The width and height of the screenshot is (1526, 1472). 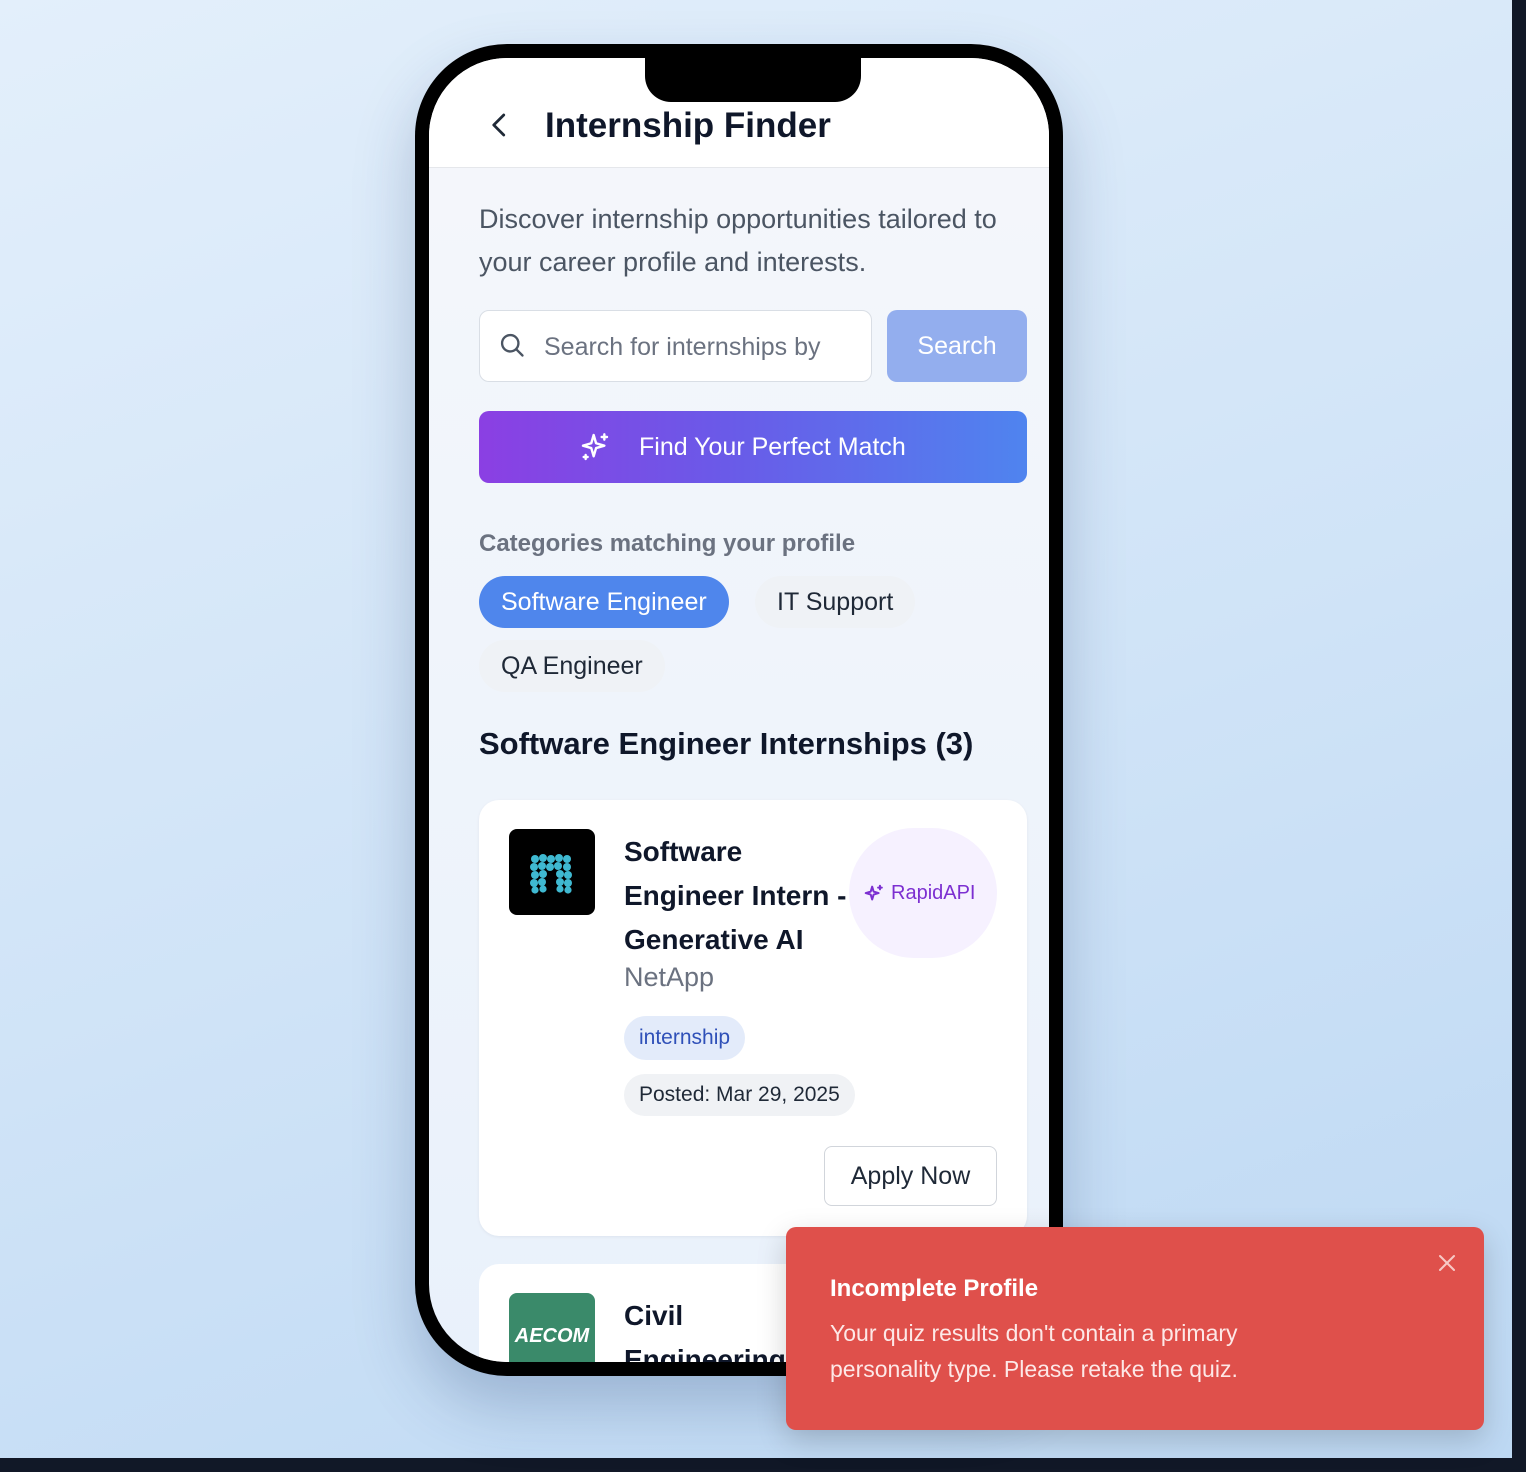 What do you see at coordinates (753, 80) in the screenshot?
I see `phone-notch` at bounding box center [753, 80].